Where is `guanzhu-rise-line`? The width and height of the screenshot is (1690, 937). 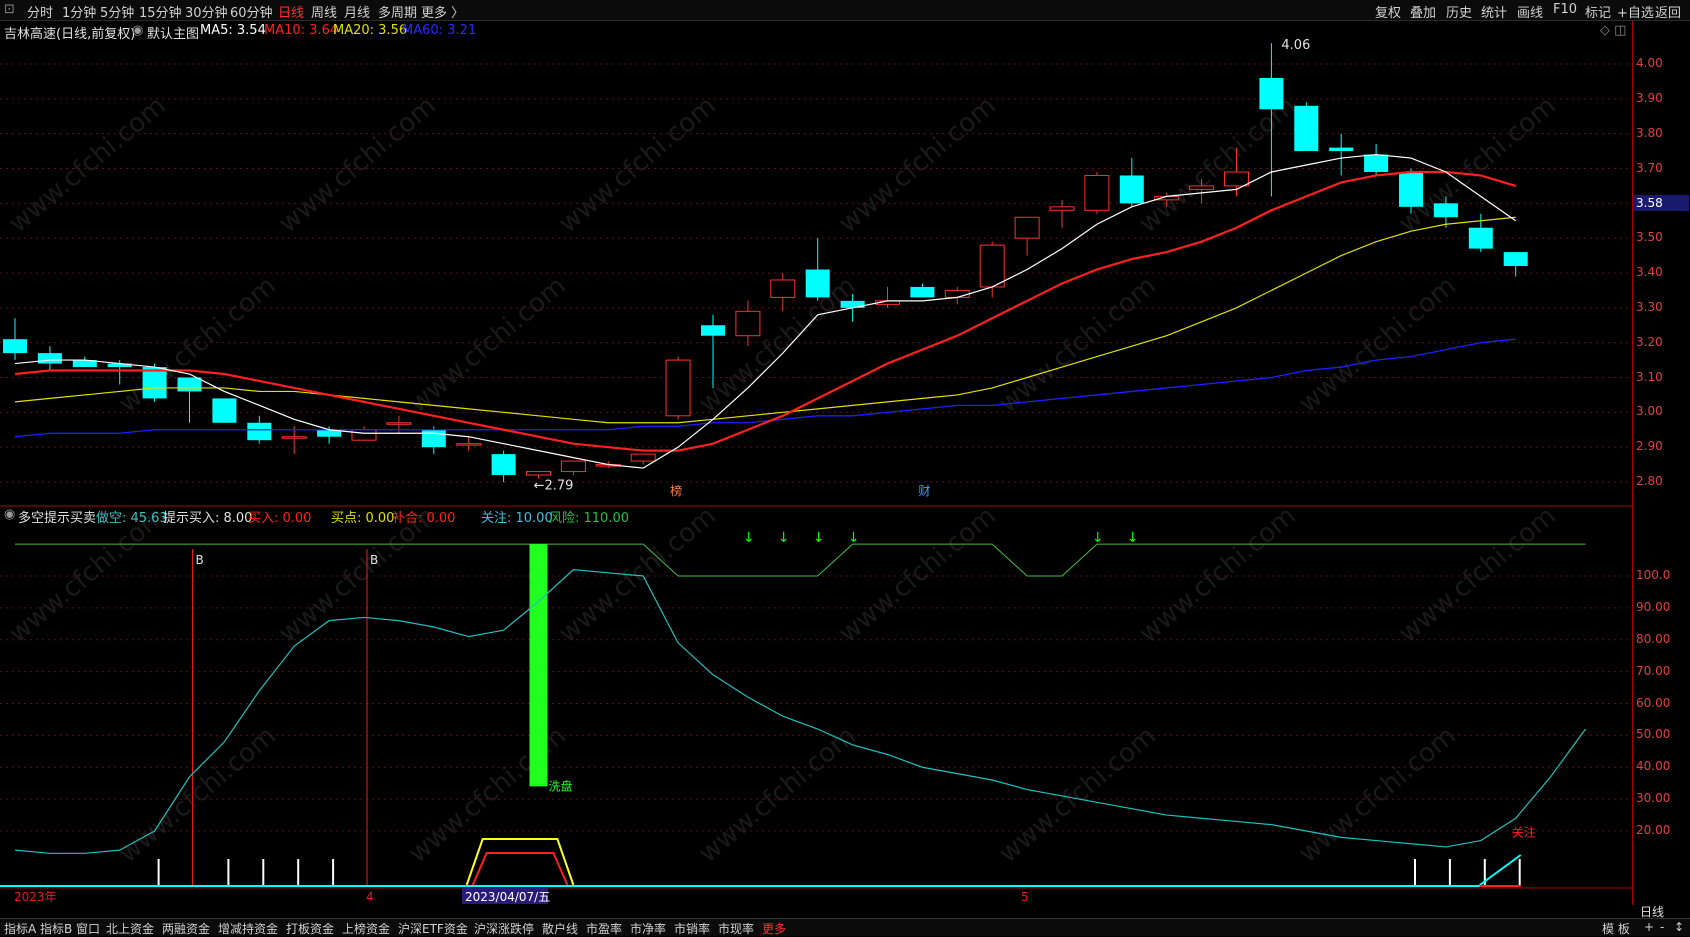
guanzhu-rise-line is located at coordinates (1500, 870).